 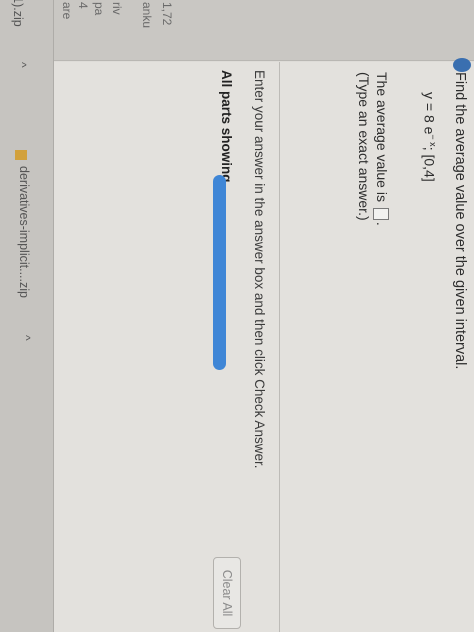 What do you see at coordinates (279, 347) in the screenshot?
I see `section-divider` at bounding box center [279, 347].